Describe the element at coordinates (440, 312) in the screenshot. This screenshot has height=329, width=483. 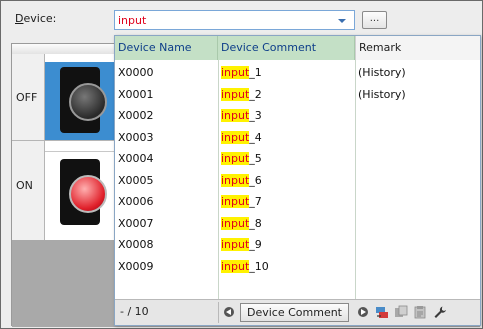
I see `settings-wrench-icon` at that location.